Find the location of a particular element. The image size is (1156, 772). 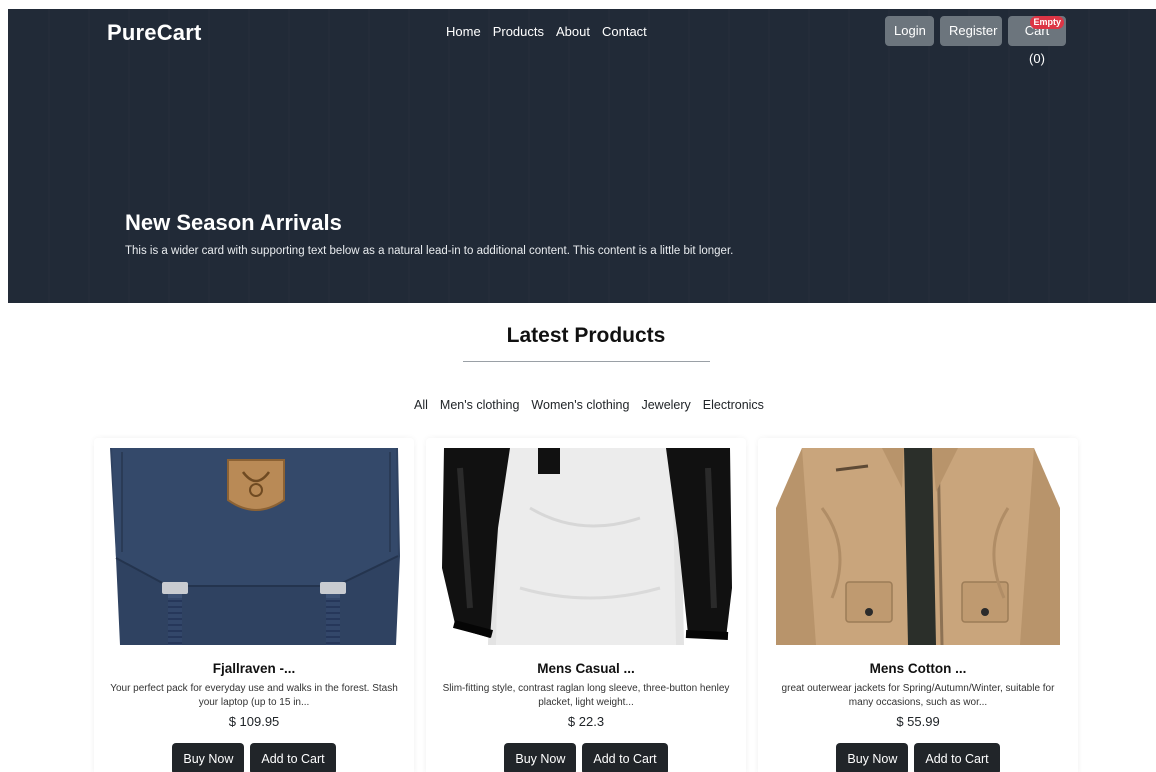

section-divider is located at coordinates (586, 361).